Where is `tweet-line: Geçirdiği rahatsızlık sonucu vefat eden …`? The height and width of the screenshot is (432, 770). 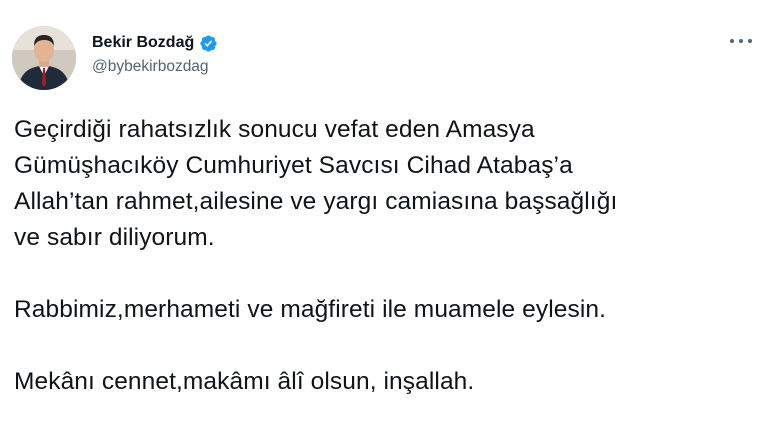
tweet-line: Geçirdiği rahatsızlık sonucu vefat eden … is located at coordinates (274, 129).